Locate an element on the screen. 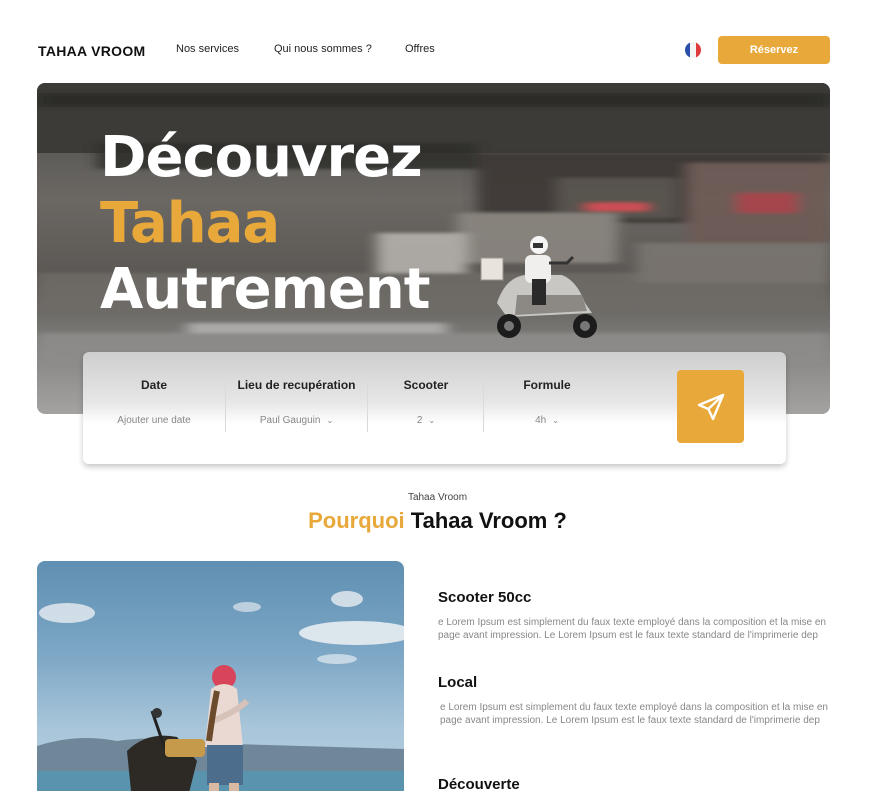 This screenshot has height=791, width=875. brand-logo: TAHAA VROOM is located at coordinates (92, 51).